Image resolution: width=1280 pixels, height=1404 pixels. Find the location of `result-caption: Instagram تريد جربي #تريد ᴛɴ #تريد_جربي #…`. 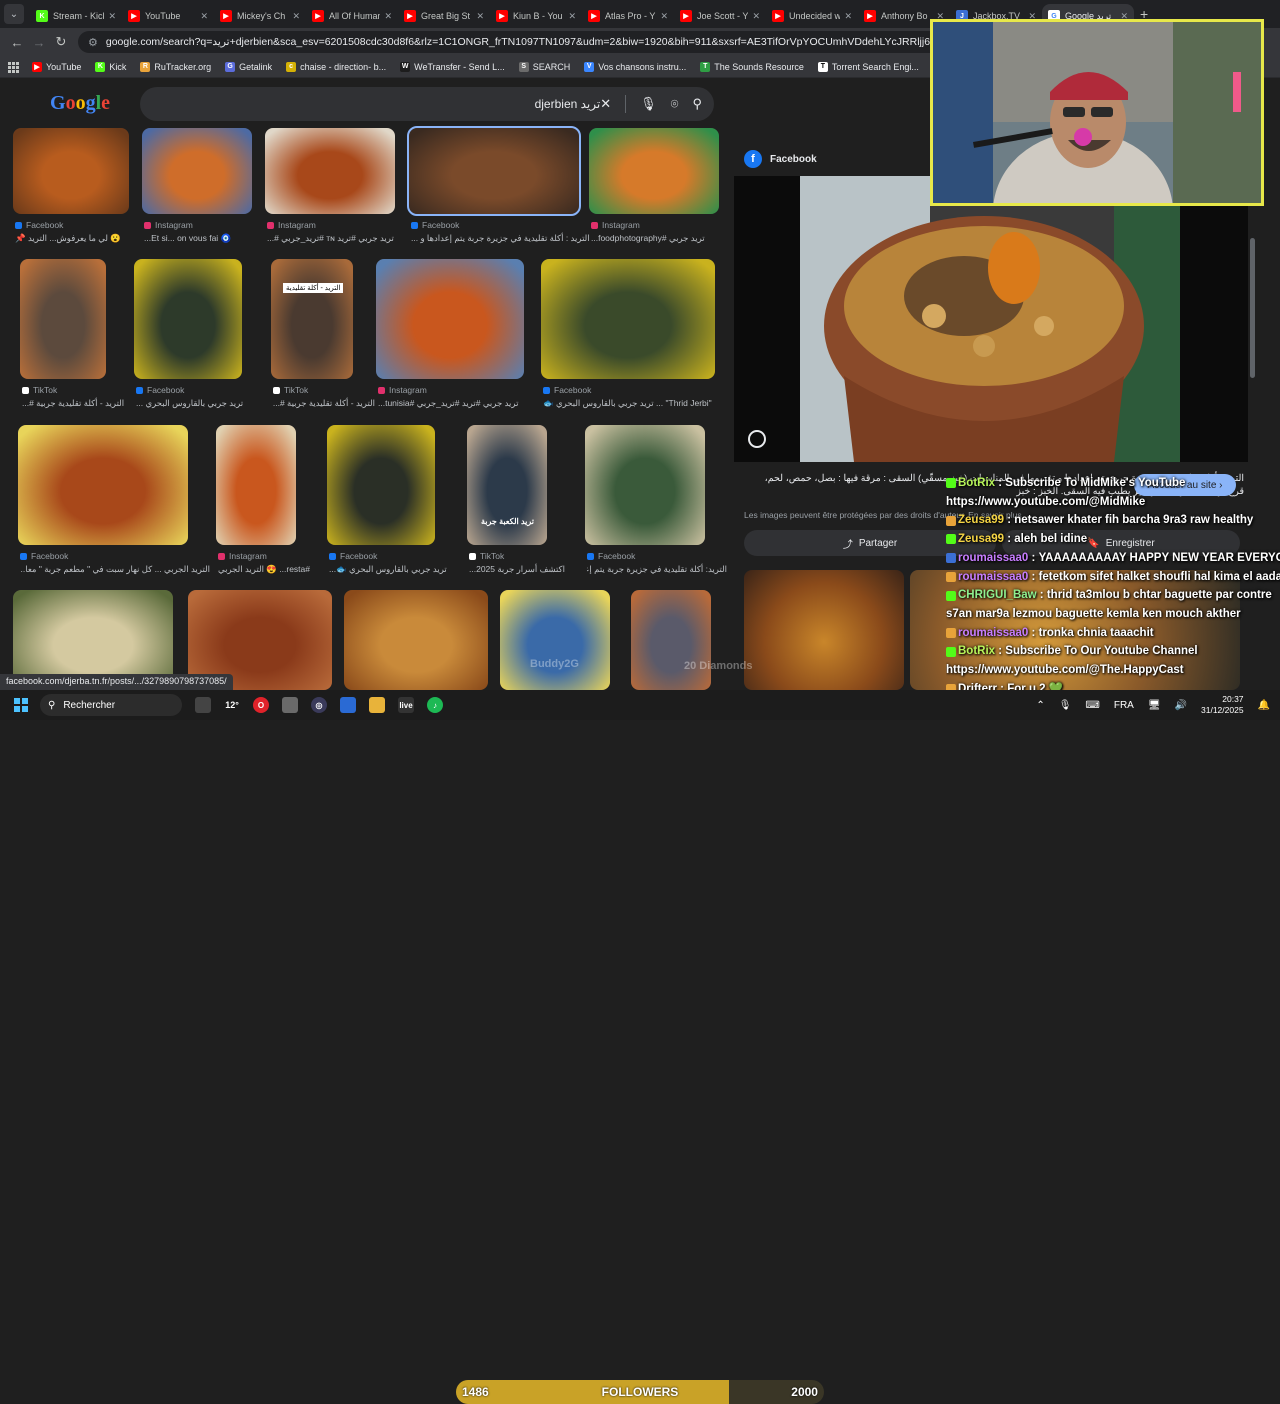

result-caption: Instagram تريد جربي #تريد ᴛɴ #تريد_جربي #… is located at coordinates (342, 232).